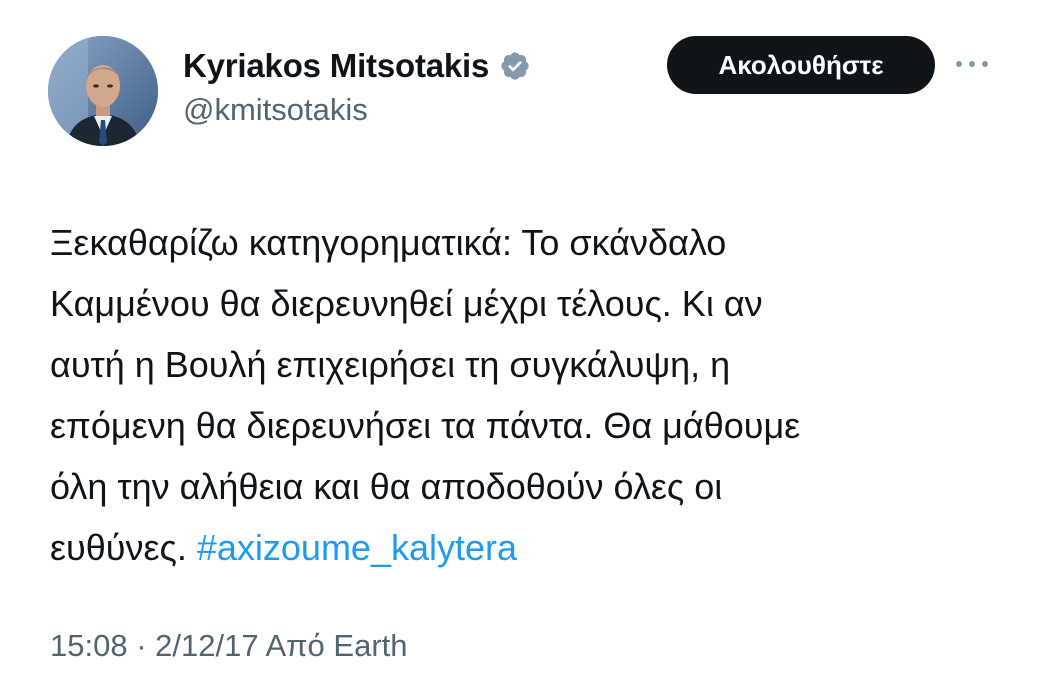 The image size is (1047, 700). What do you see at coordinates (530, 547) in the screenshot?
I see `tweet-text-last-line: ευθύνες. #axizoume_kalytera` at bounding box center [530, 547].